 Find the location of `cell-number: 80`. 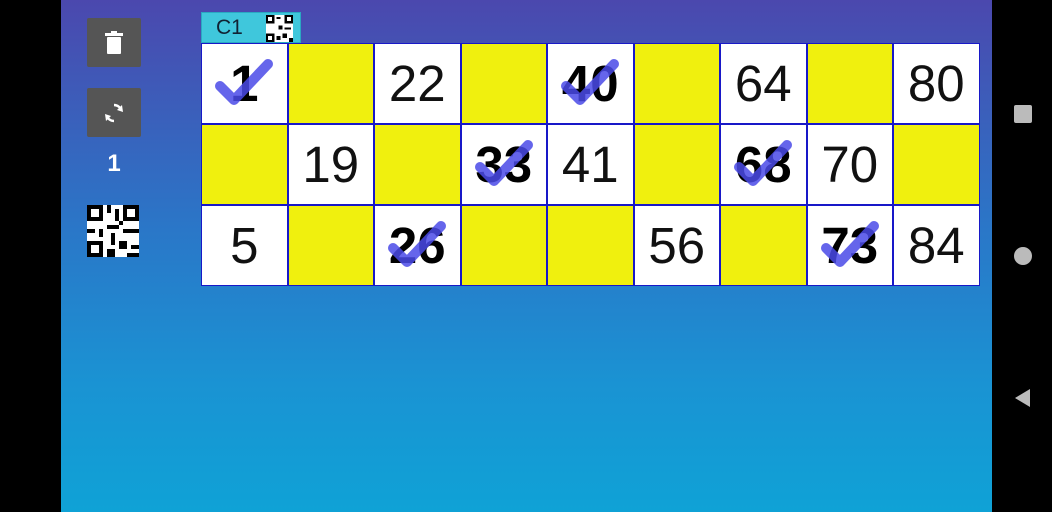

cell-number: 80 is located at coordinates (936, 83).